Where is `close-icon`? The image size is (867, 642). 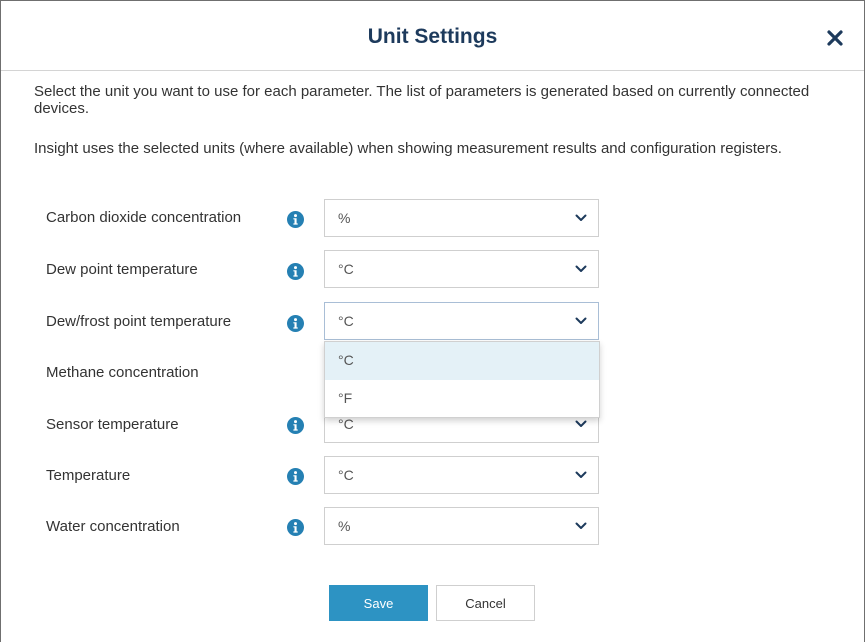
close-icon is located at coordinates (835, 38).